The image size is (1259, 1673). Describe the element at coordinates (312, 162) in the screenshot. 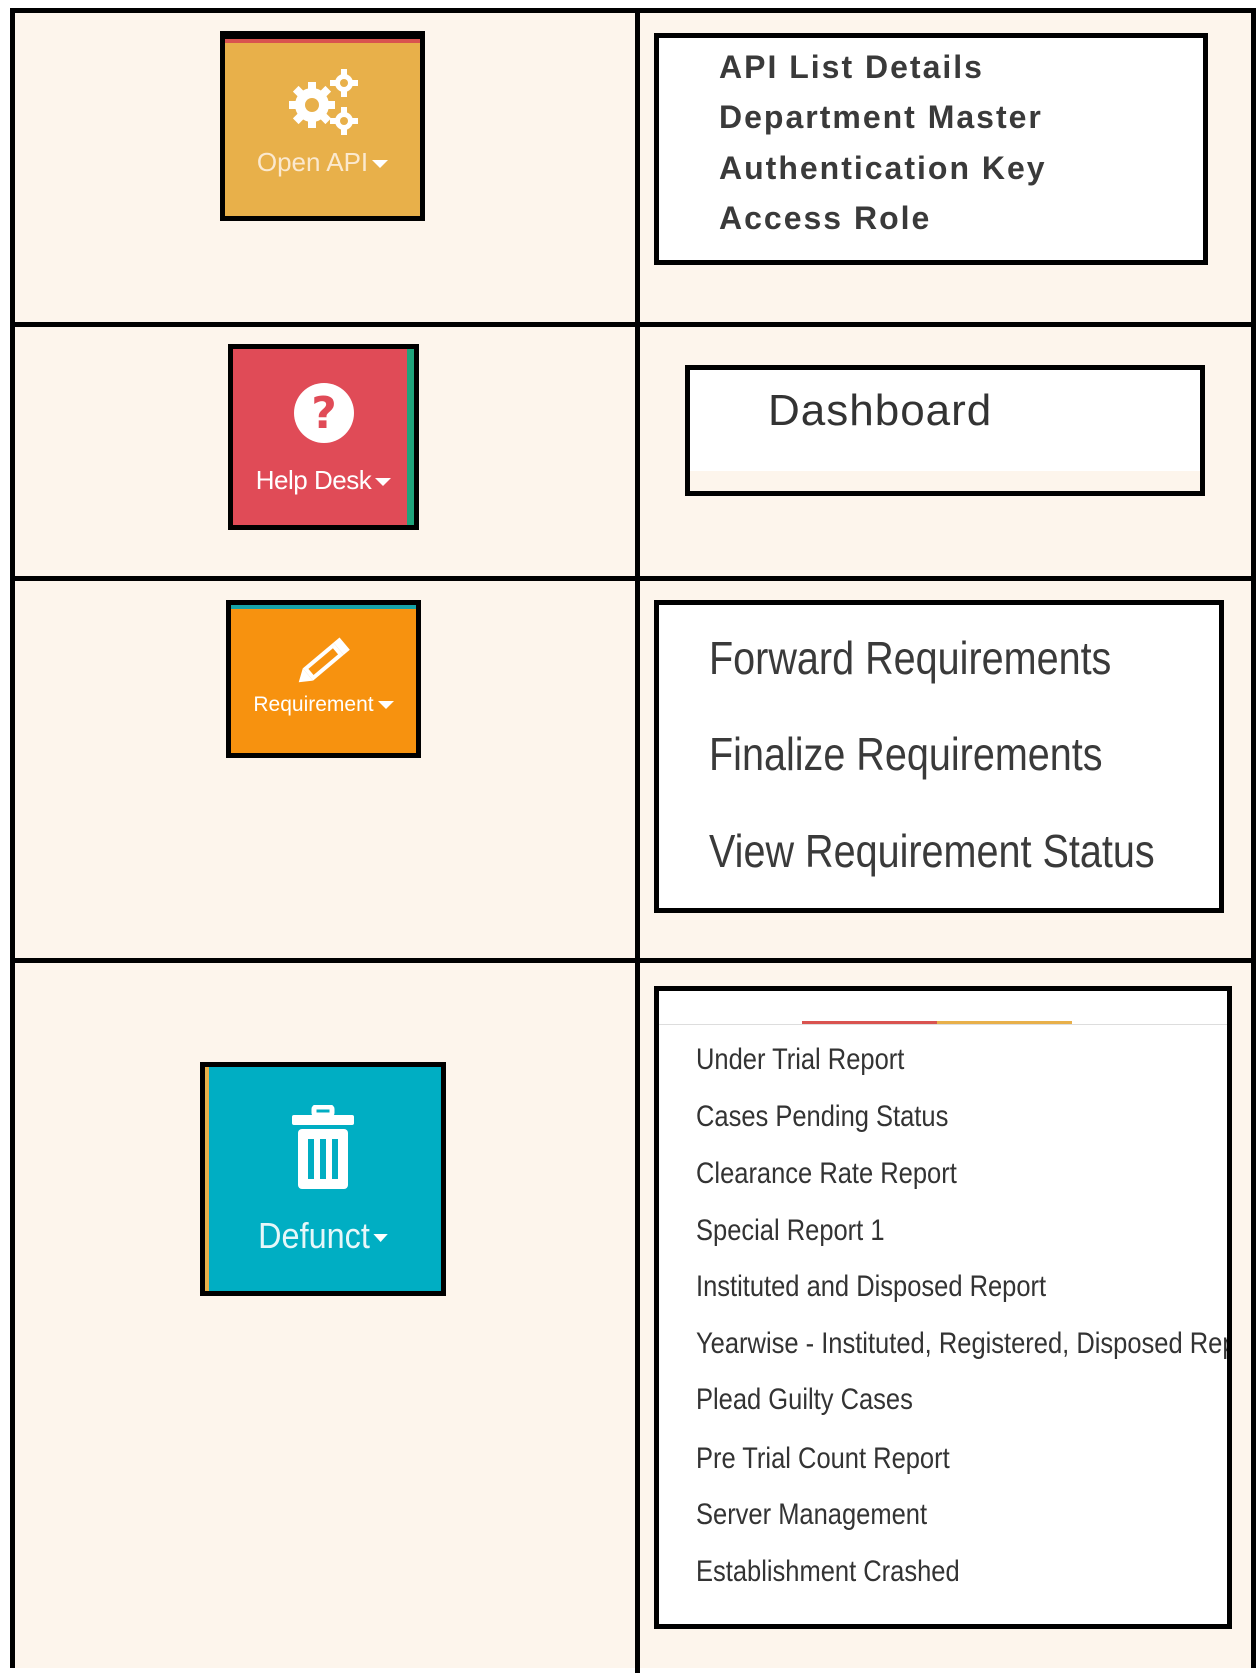

I see `open-api-label: Open API` at that location.